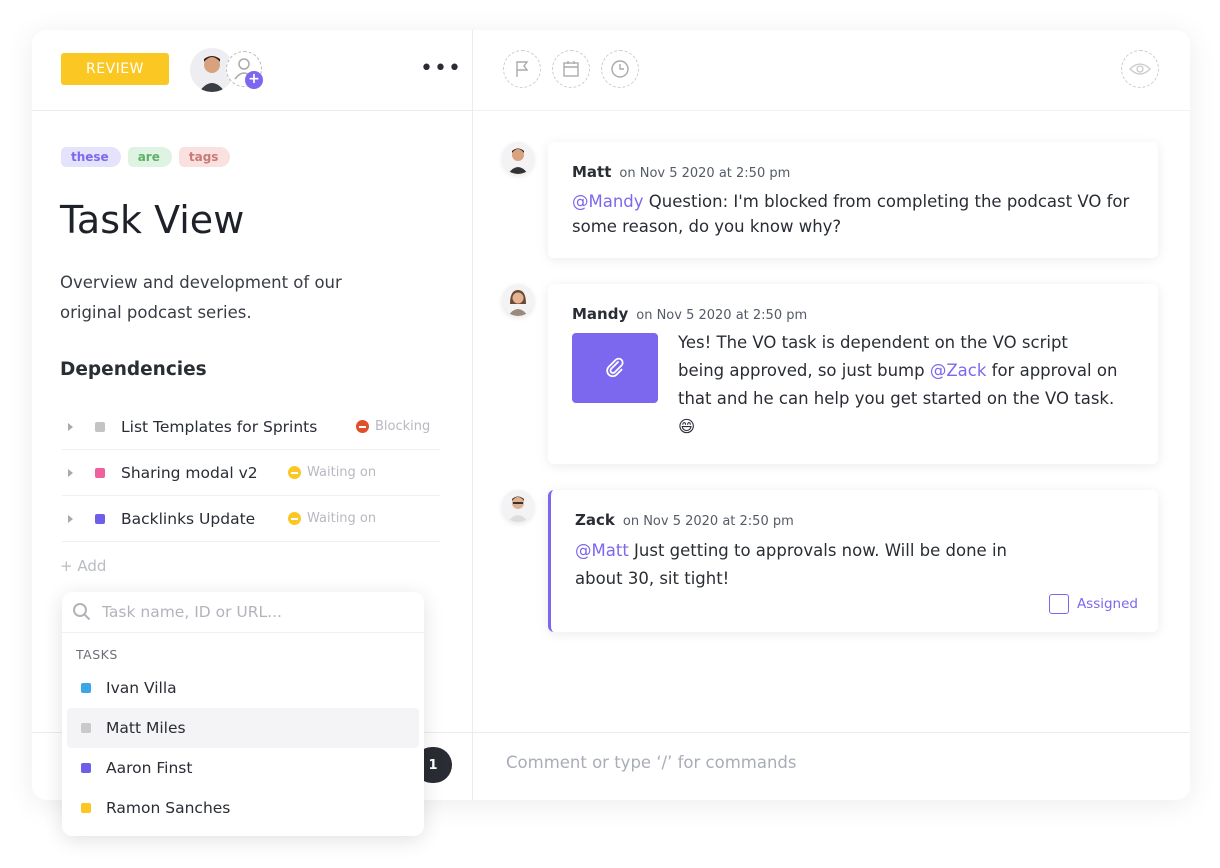 The image size is (1220, 868). I want to click on mention: @Matt, so click(602, 550).